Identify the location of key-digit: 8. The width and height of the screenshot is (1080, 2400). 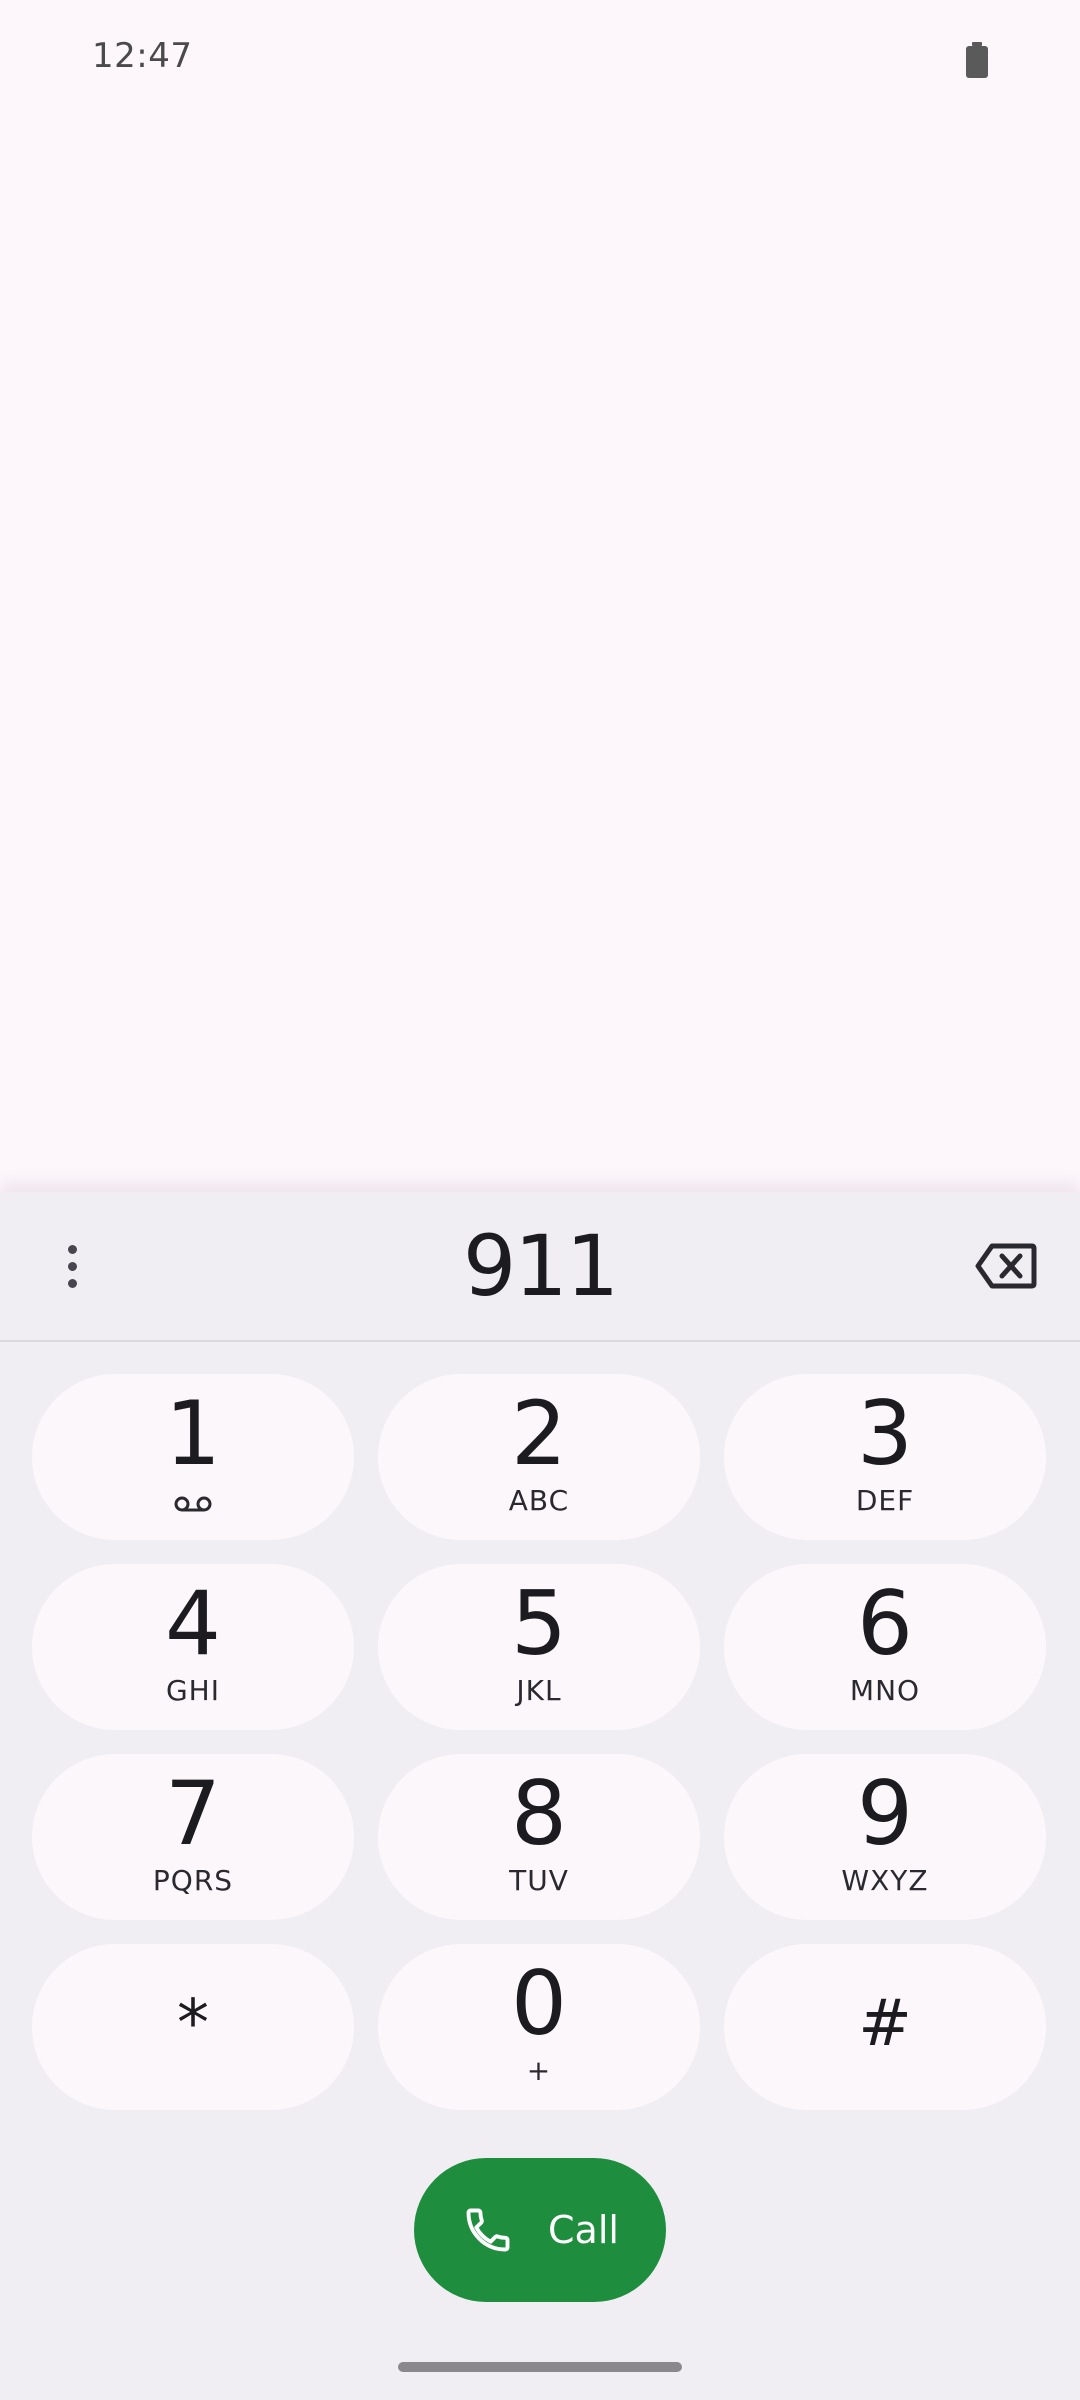
(539, 1813).